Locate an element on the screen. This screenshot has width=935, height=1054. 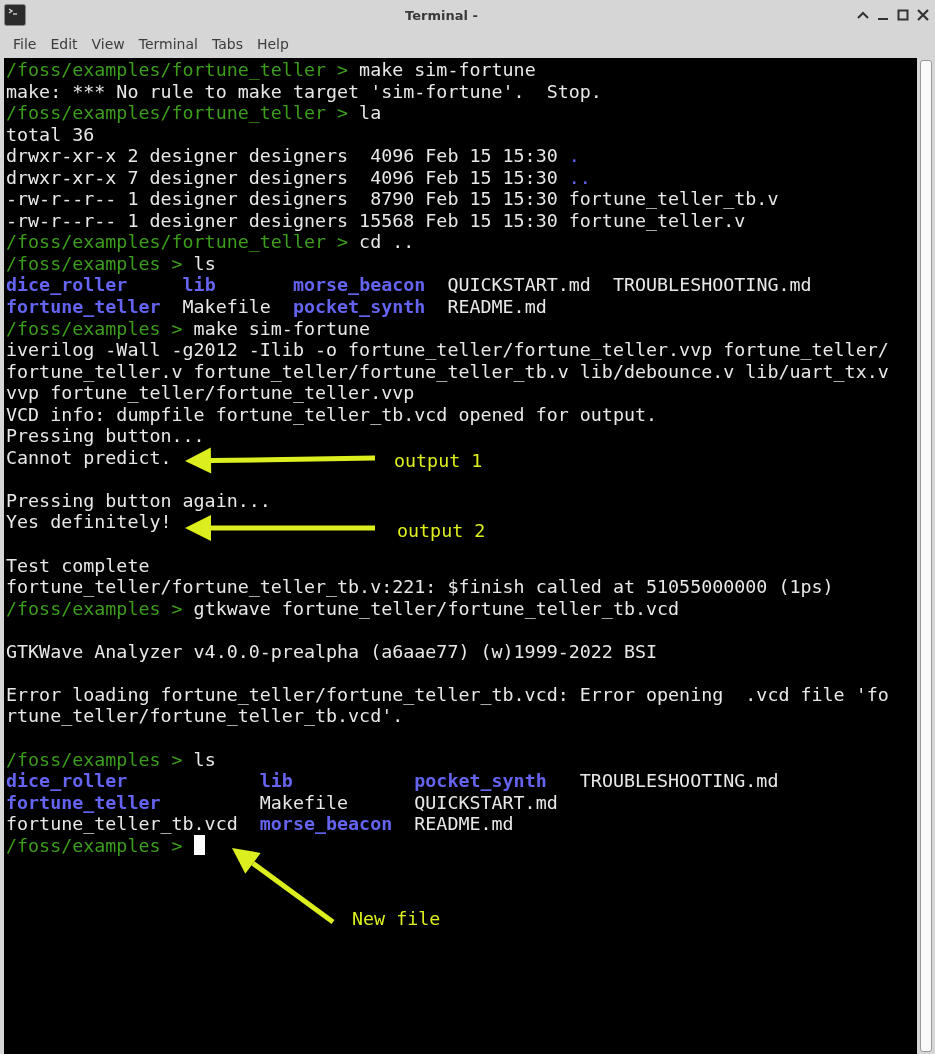
terminal-line: /foss/examples/fortune_teller > make sim-fortune is located at coordinates (271, 70).